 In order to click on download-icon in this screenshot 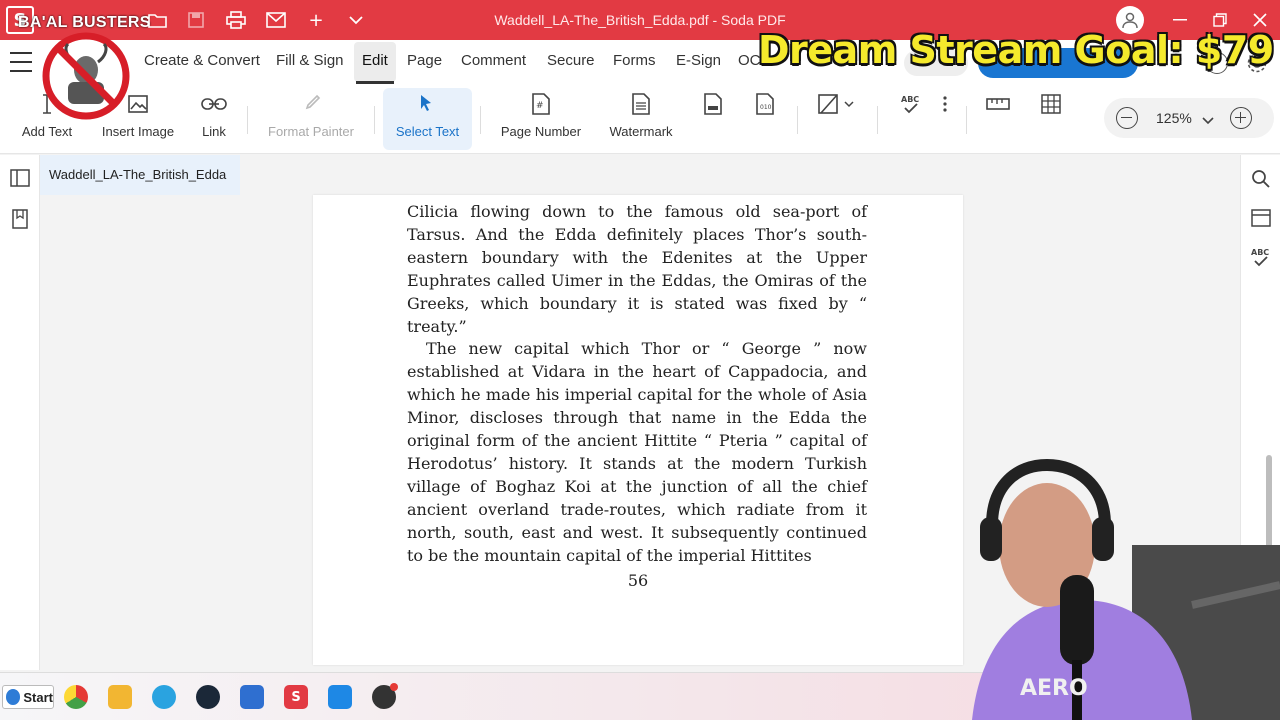, I will do `click(340, 697)`.